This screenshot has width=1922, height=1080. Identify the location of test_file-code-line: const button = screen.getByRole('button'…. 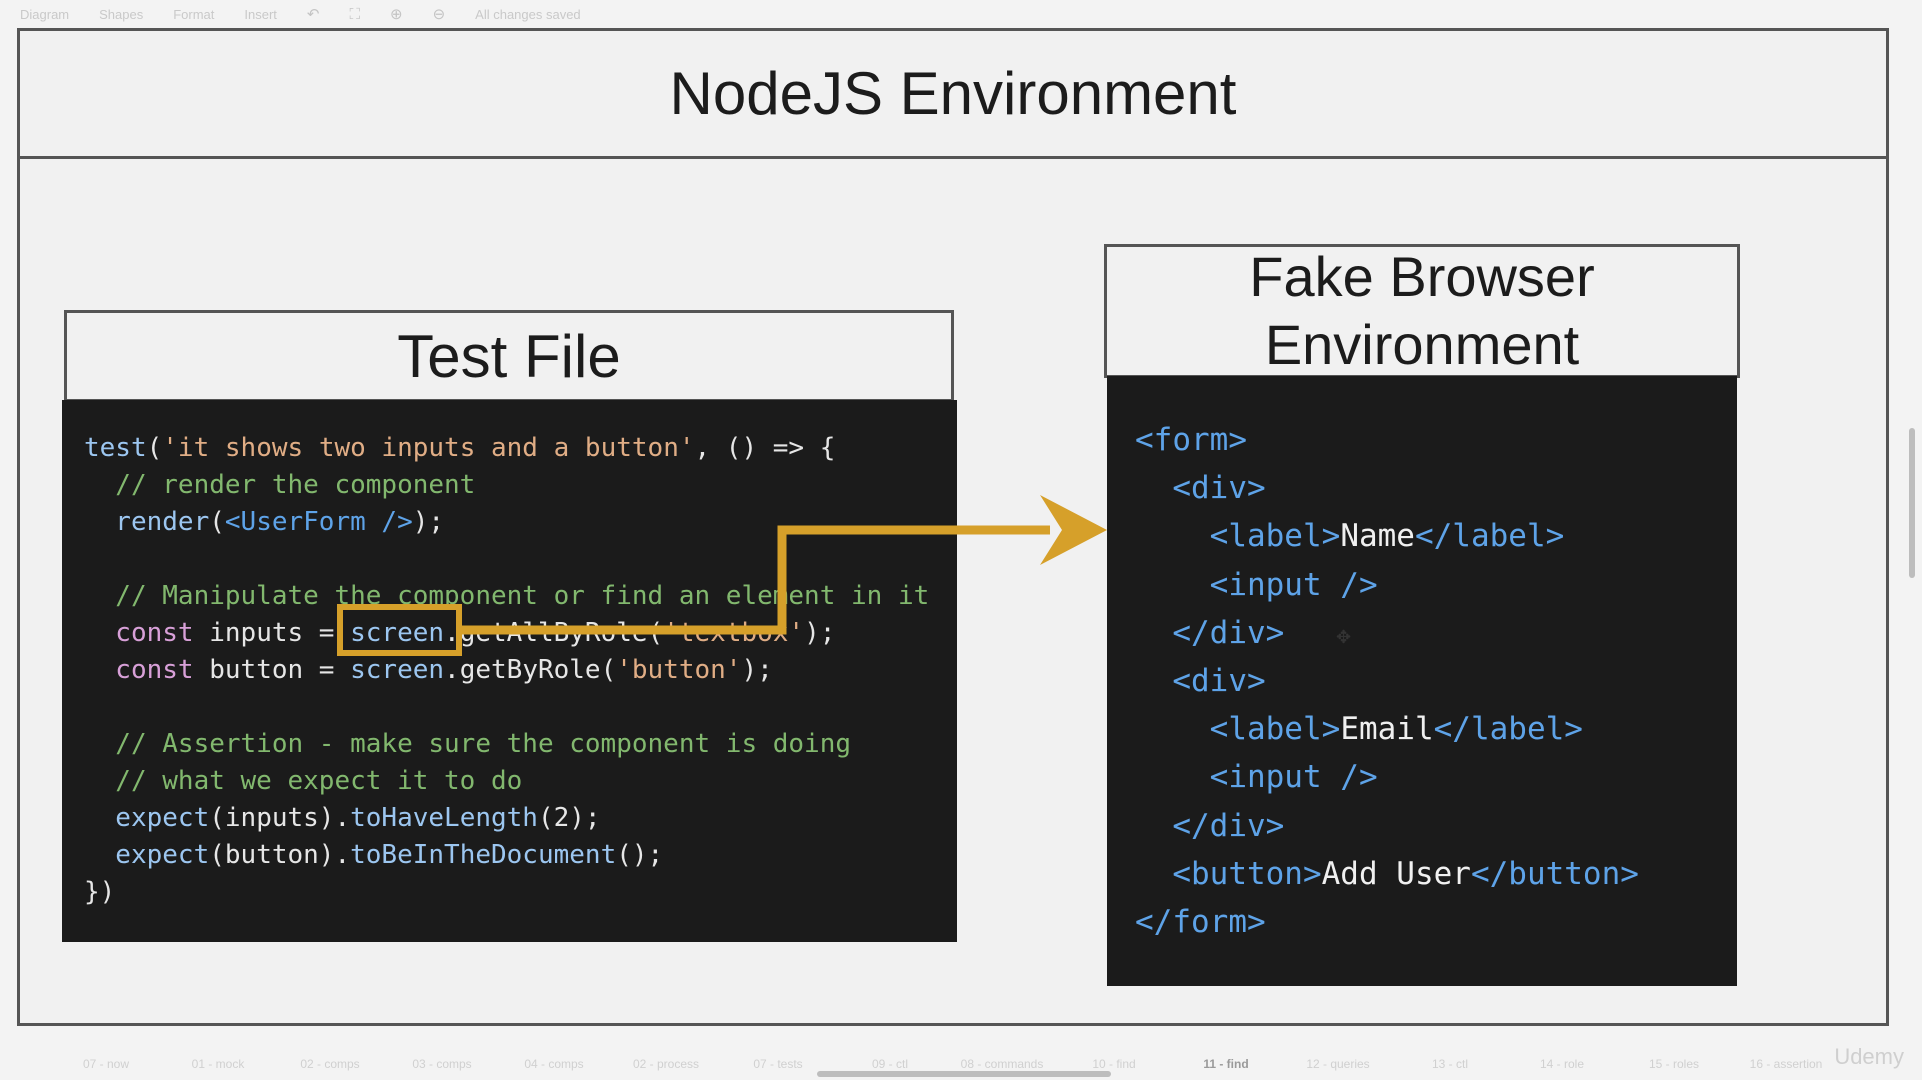
(520, 670).